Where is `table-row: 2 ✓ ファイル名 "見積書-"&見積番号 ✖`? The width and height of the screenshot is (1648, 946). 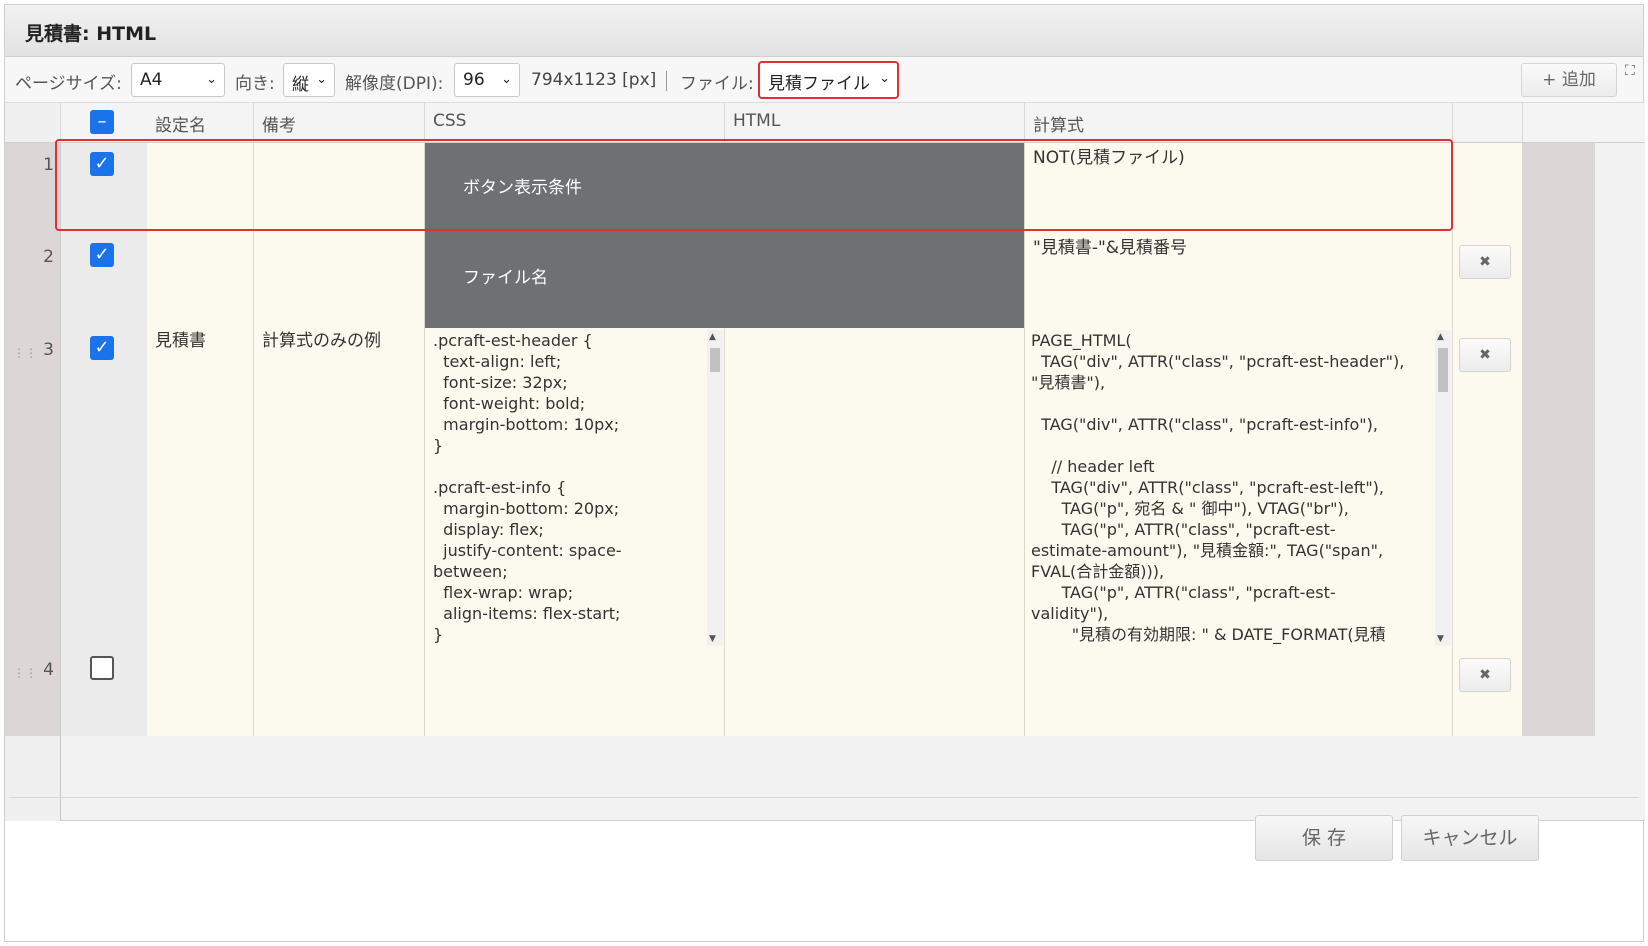 table-row: 2 ✓ ファイル名 "見積書-"&見積番号 ✖ is located at coordinates (800, 281).